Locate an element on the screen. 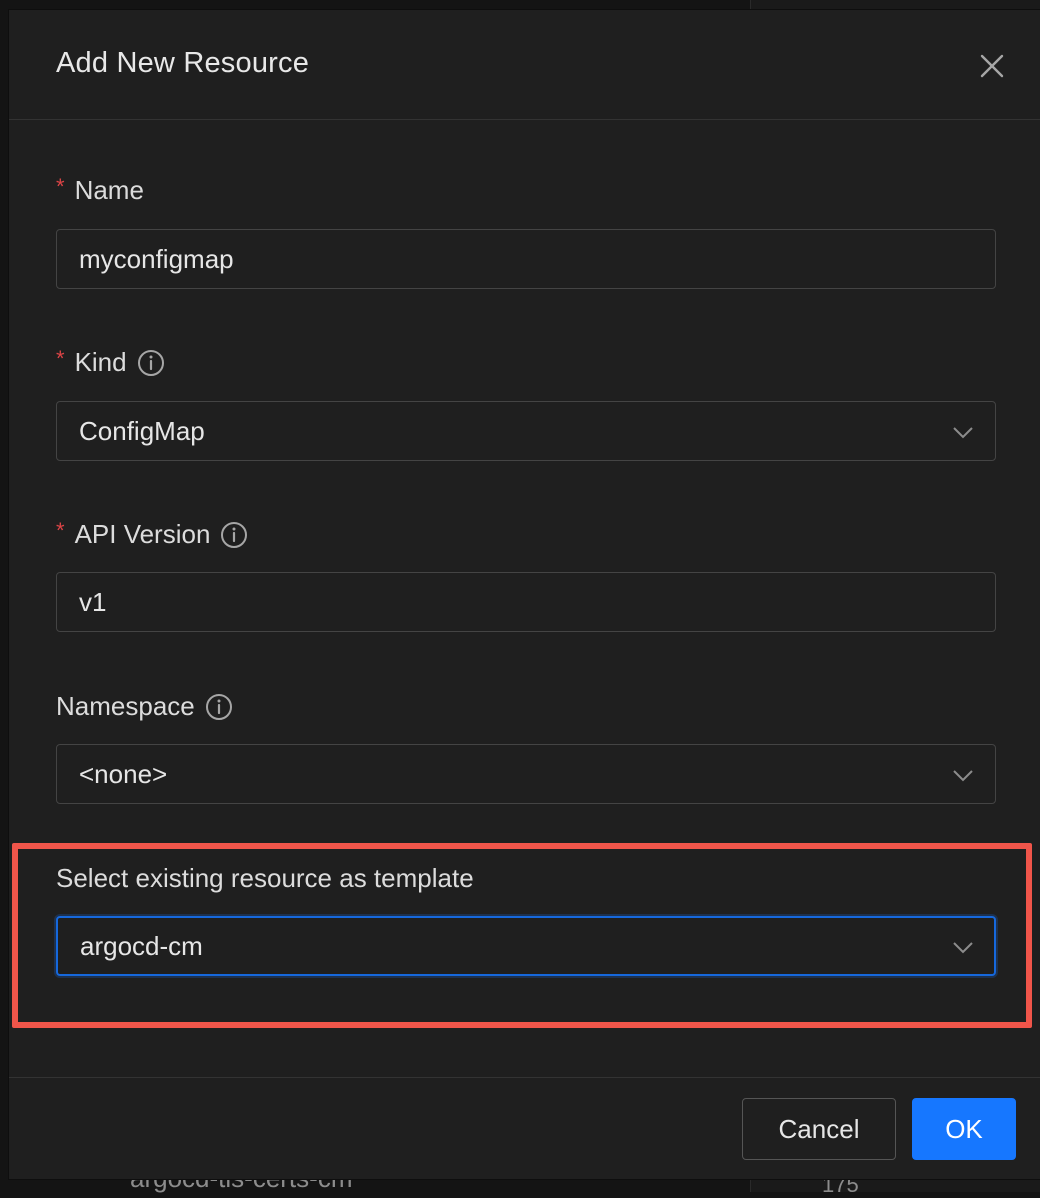 The width and height of the screenshot is (1040, 1198). kind-select-value: ConfigMap is located at coordinates (142, 430).